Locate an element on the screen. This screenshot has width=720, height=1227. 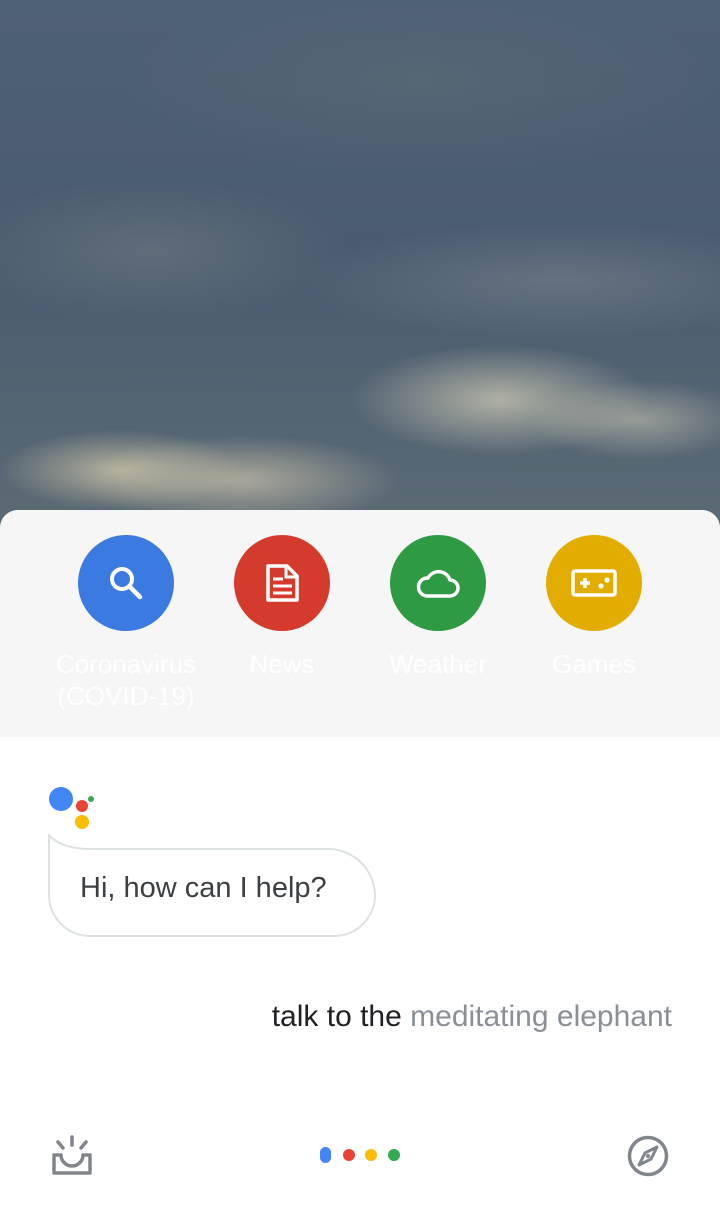
query-final-text: talk to the is located at coordinates (336, 1016).